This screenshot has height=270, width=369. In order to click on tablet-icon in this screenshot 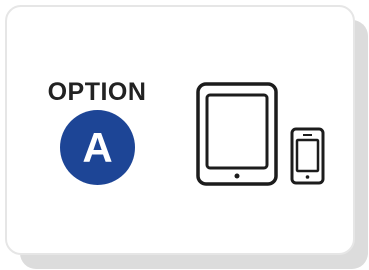, I will do `click(237, 134)`.